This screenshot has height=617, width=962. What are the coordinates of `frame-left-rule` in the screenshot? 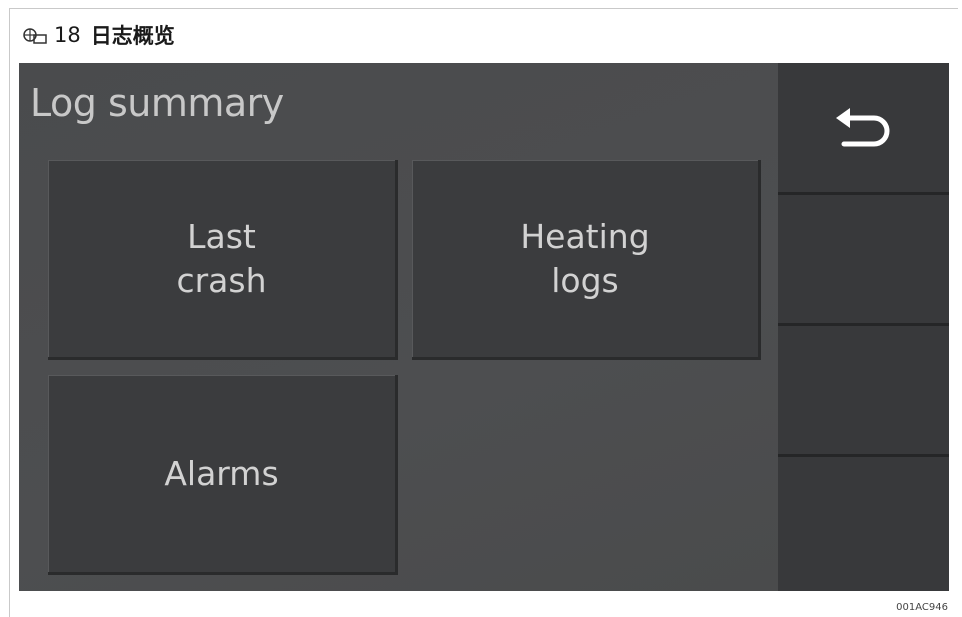 It's located at (9, 312).